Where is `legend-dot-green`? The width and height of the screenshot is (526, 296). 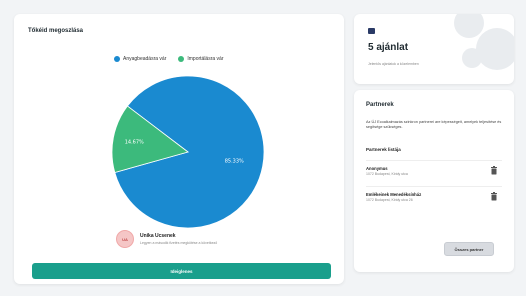 legend-dot-green is located at coordinates (181, 59).